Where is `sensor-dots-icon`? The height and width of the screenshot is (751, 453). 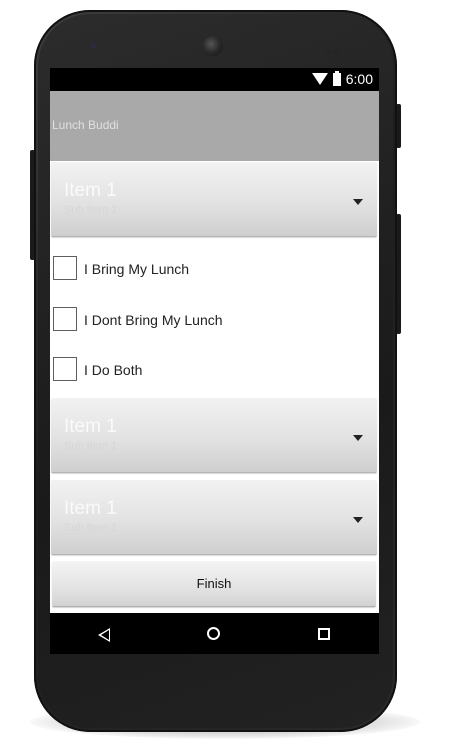 sensor-dots-icon is located at coordinates (336, 47).